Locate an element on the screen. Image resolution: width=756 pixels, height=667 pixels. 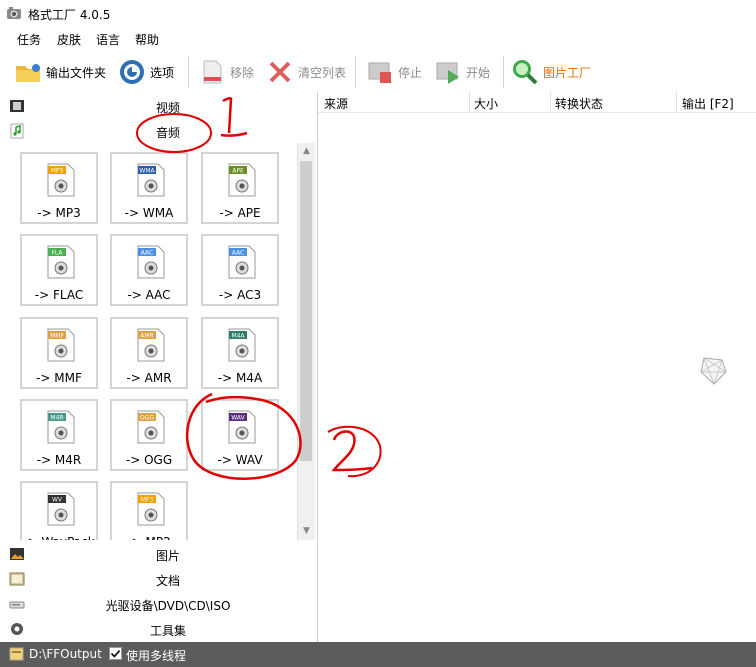
format-badge: APE is located at coordinates (238, 171).